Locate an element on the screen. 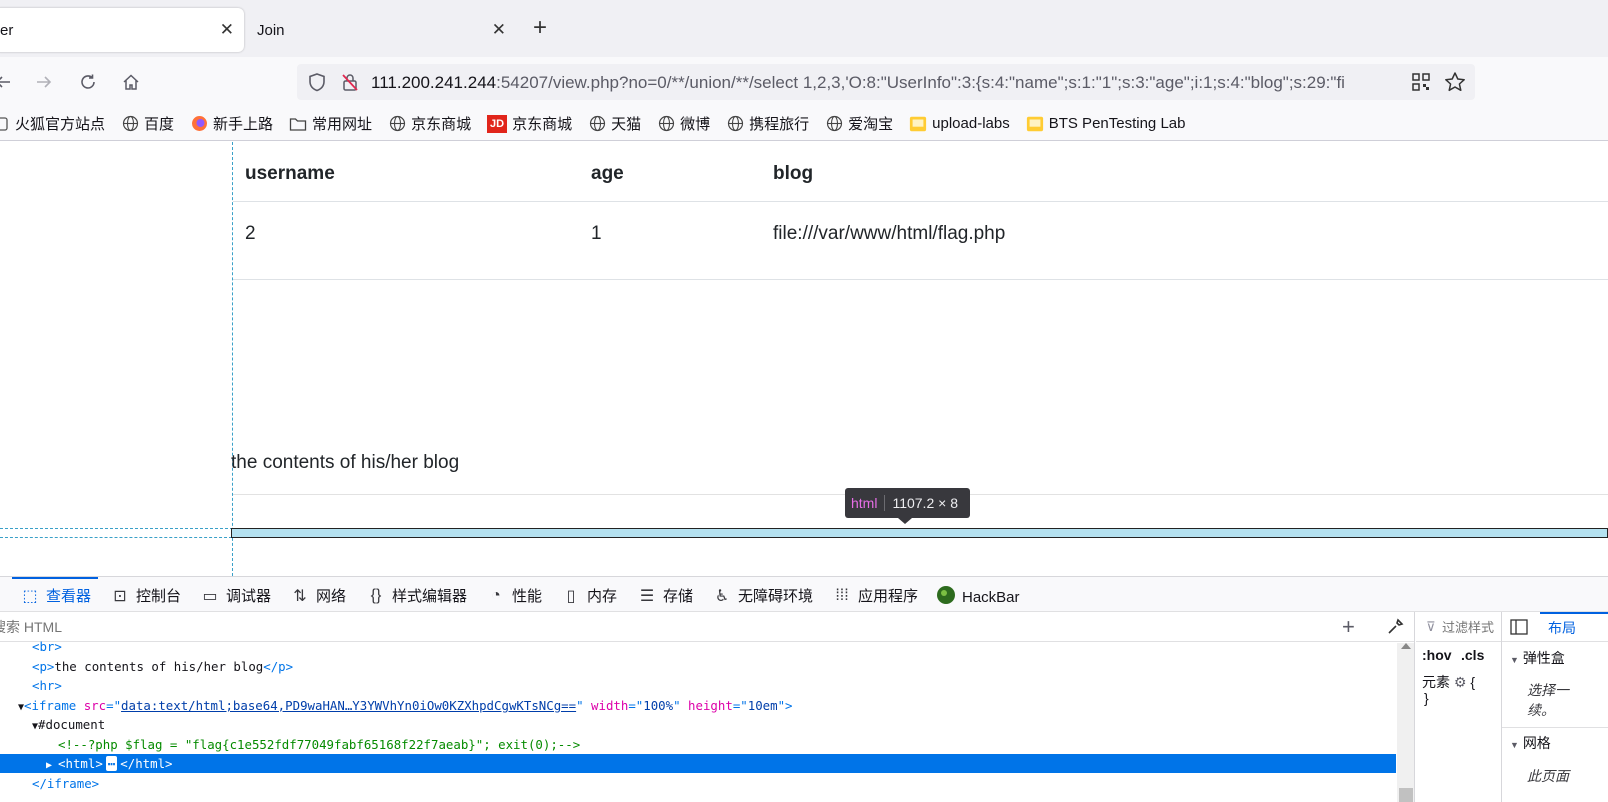  bookmark-item: 携程旅行 is located at coordinates (767, 123).